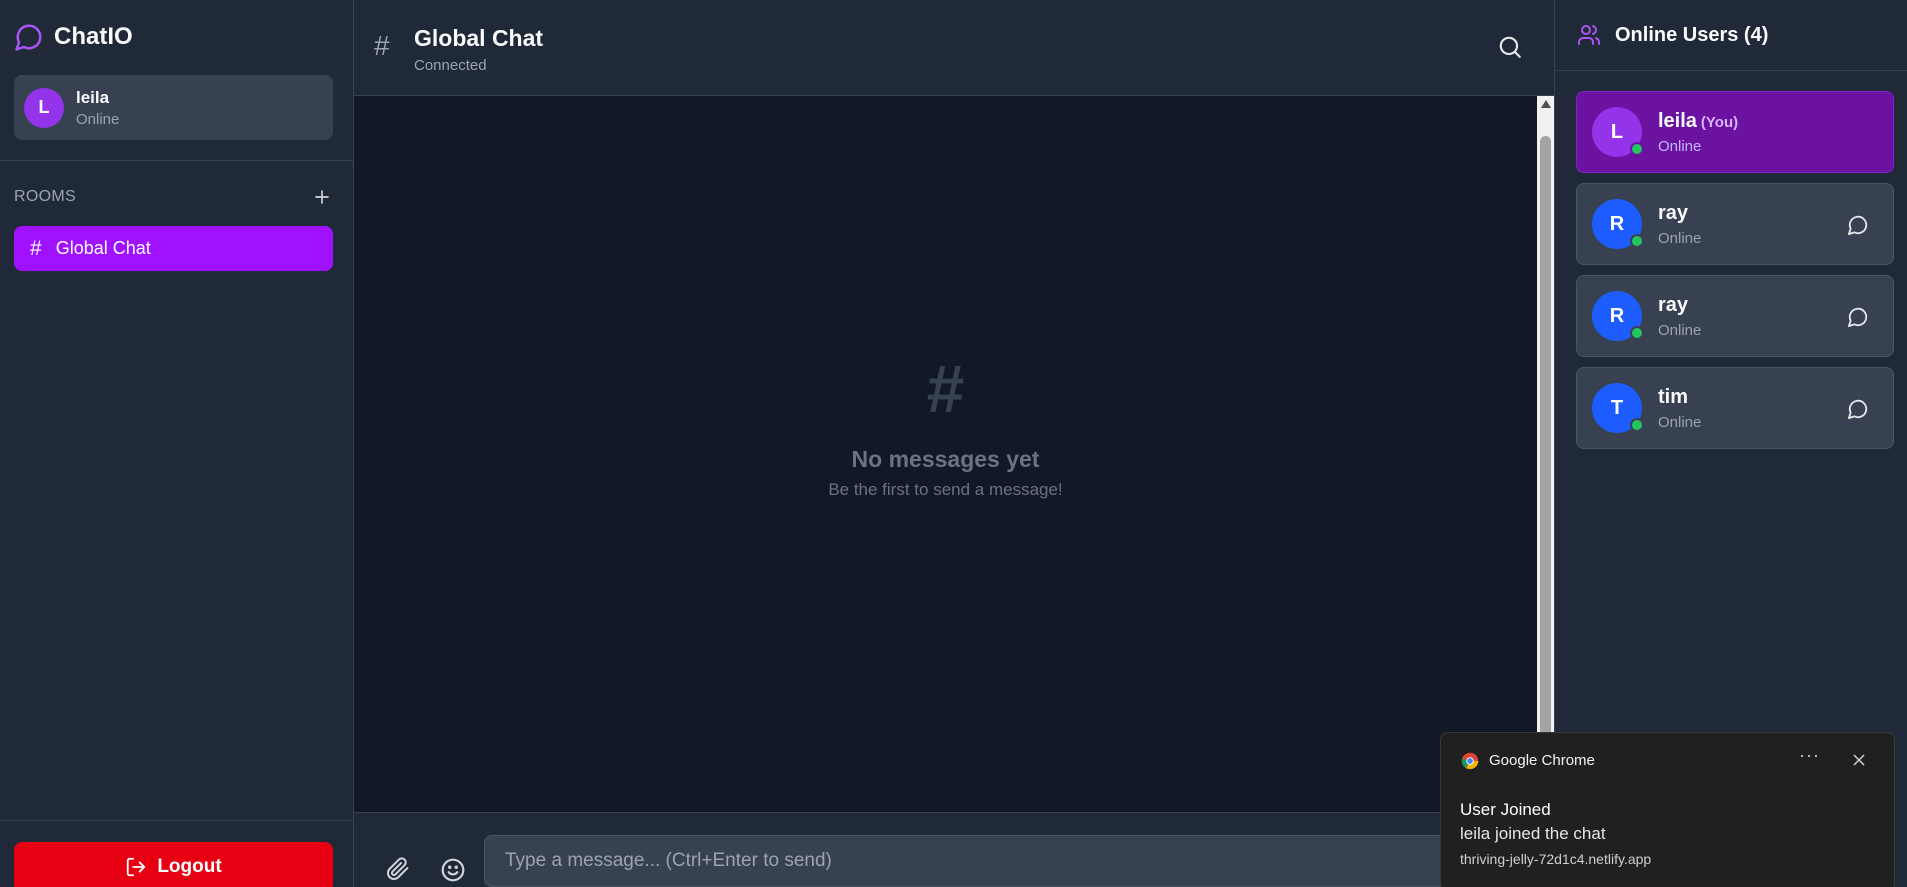  I want to click on scroll-up-arrow-icon, so click(1546, 104).